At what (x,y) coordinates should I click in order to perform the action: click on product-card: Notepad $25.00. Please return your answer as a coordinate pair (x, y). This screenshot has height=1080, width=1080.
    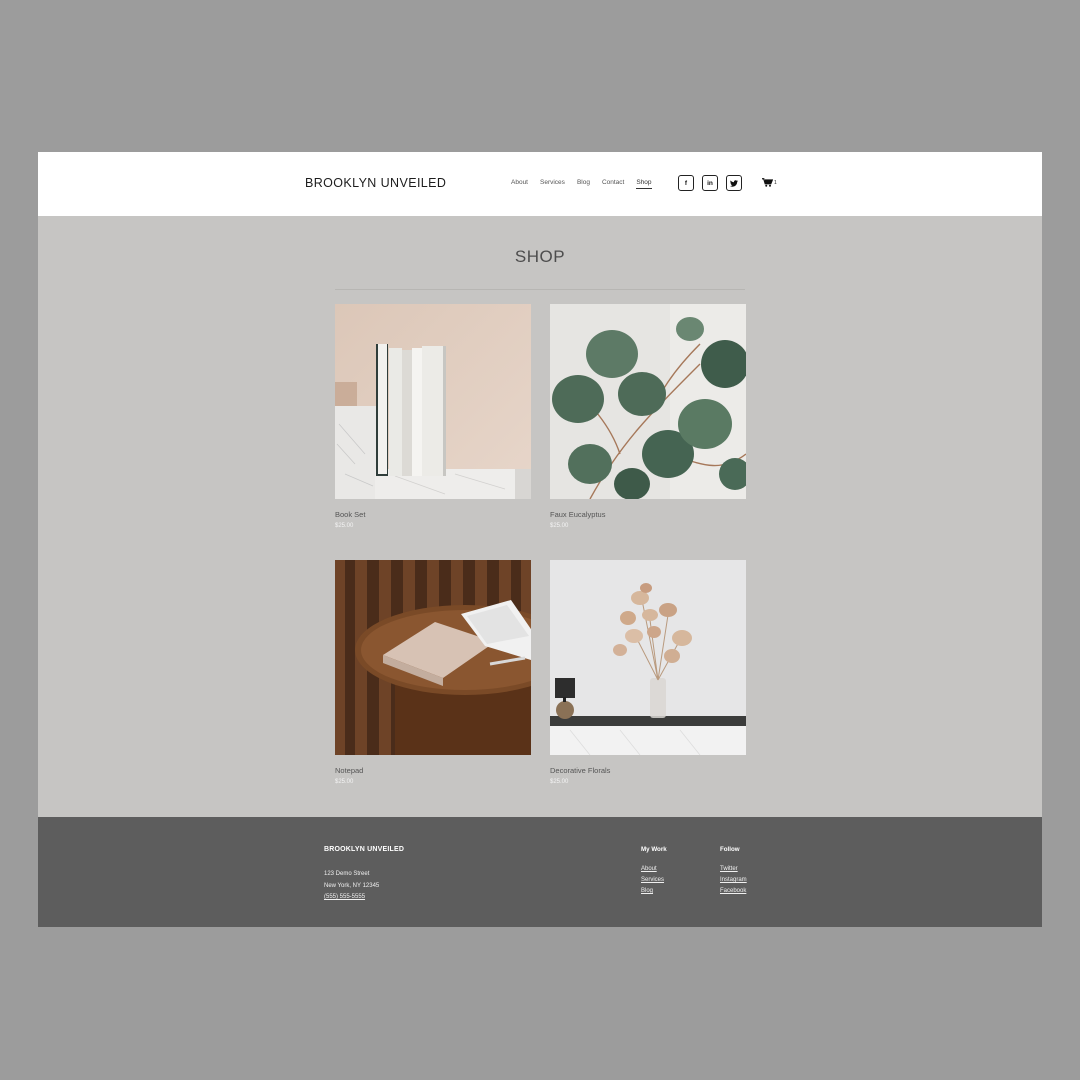
    Looking at the image, I should click on (433, 672).